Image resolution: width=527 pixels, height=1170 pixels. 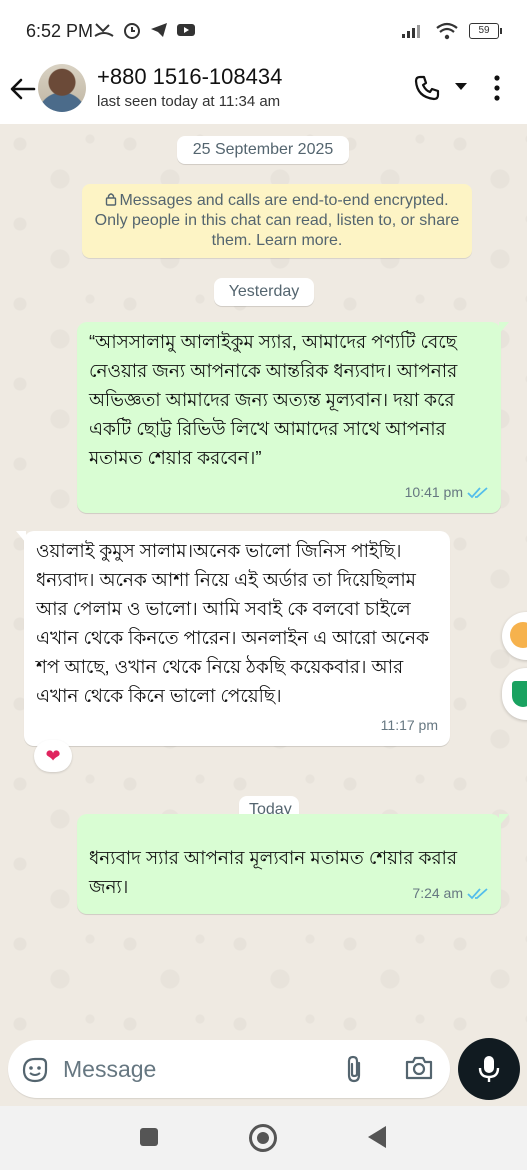 I want to click on sticker-emoji-icon, so click(x=35, y=1070).